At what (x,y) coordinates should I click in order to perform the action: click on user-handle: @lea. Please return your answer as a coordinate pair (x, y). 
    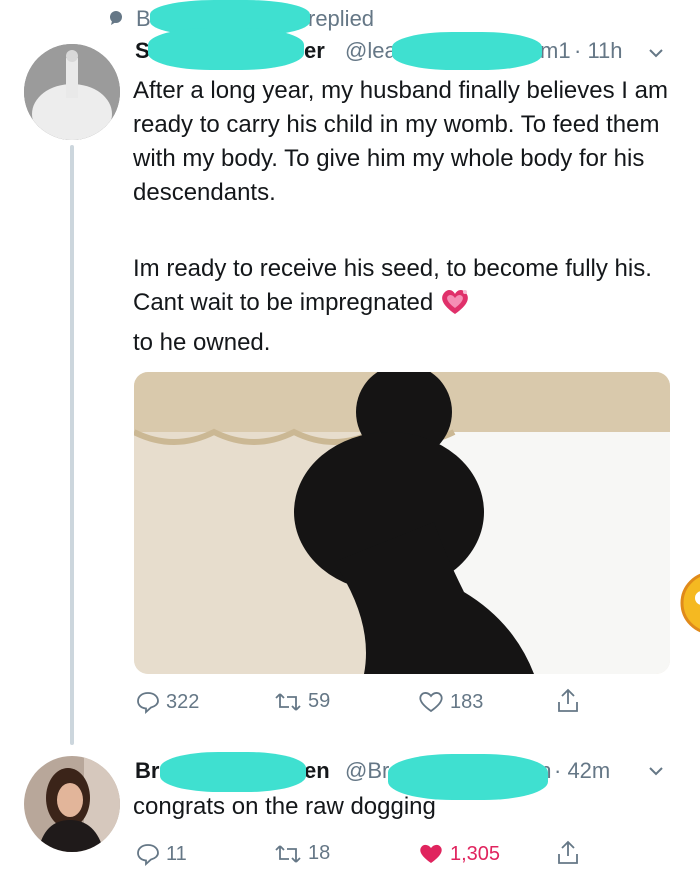
    Looking at the image, I should click on (371, 51).